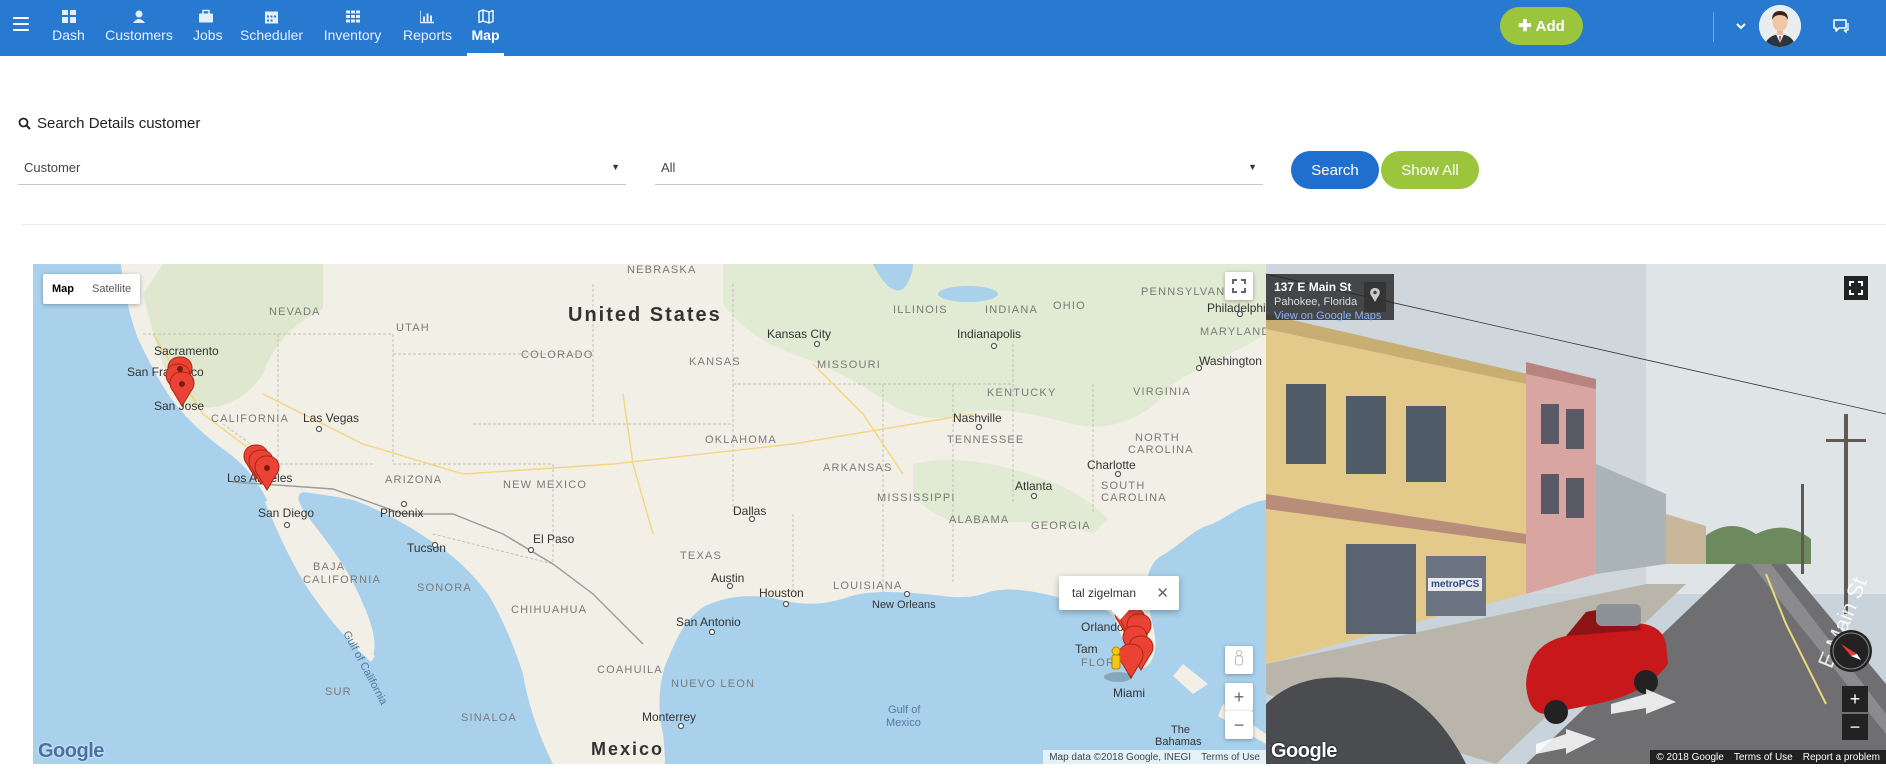  Describe the element at coordinates (1550, 26) in the screenshot. I see `add-button-label: Add` at that location.